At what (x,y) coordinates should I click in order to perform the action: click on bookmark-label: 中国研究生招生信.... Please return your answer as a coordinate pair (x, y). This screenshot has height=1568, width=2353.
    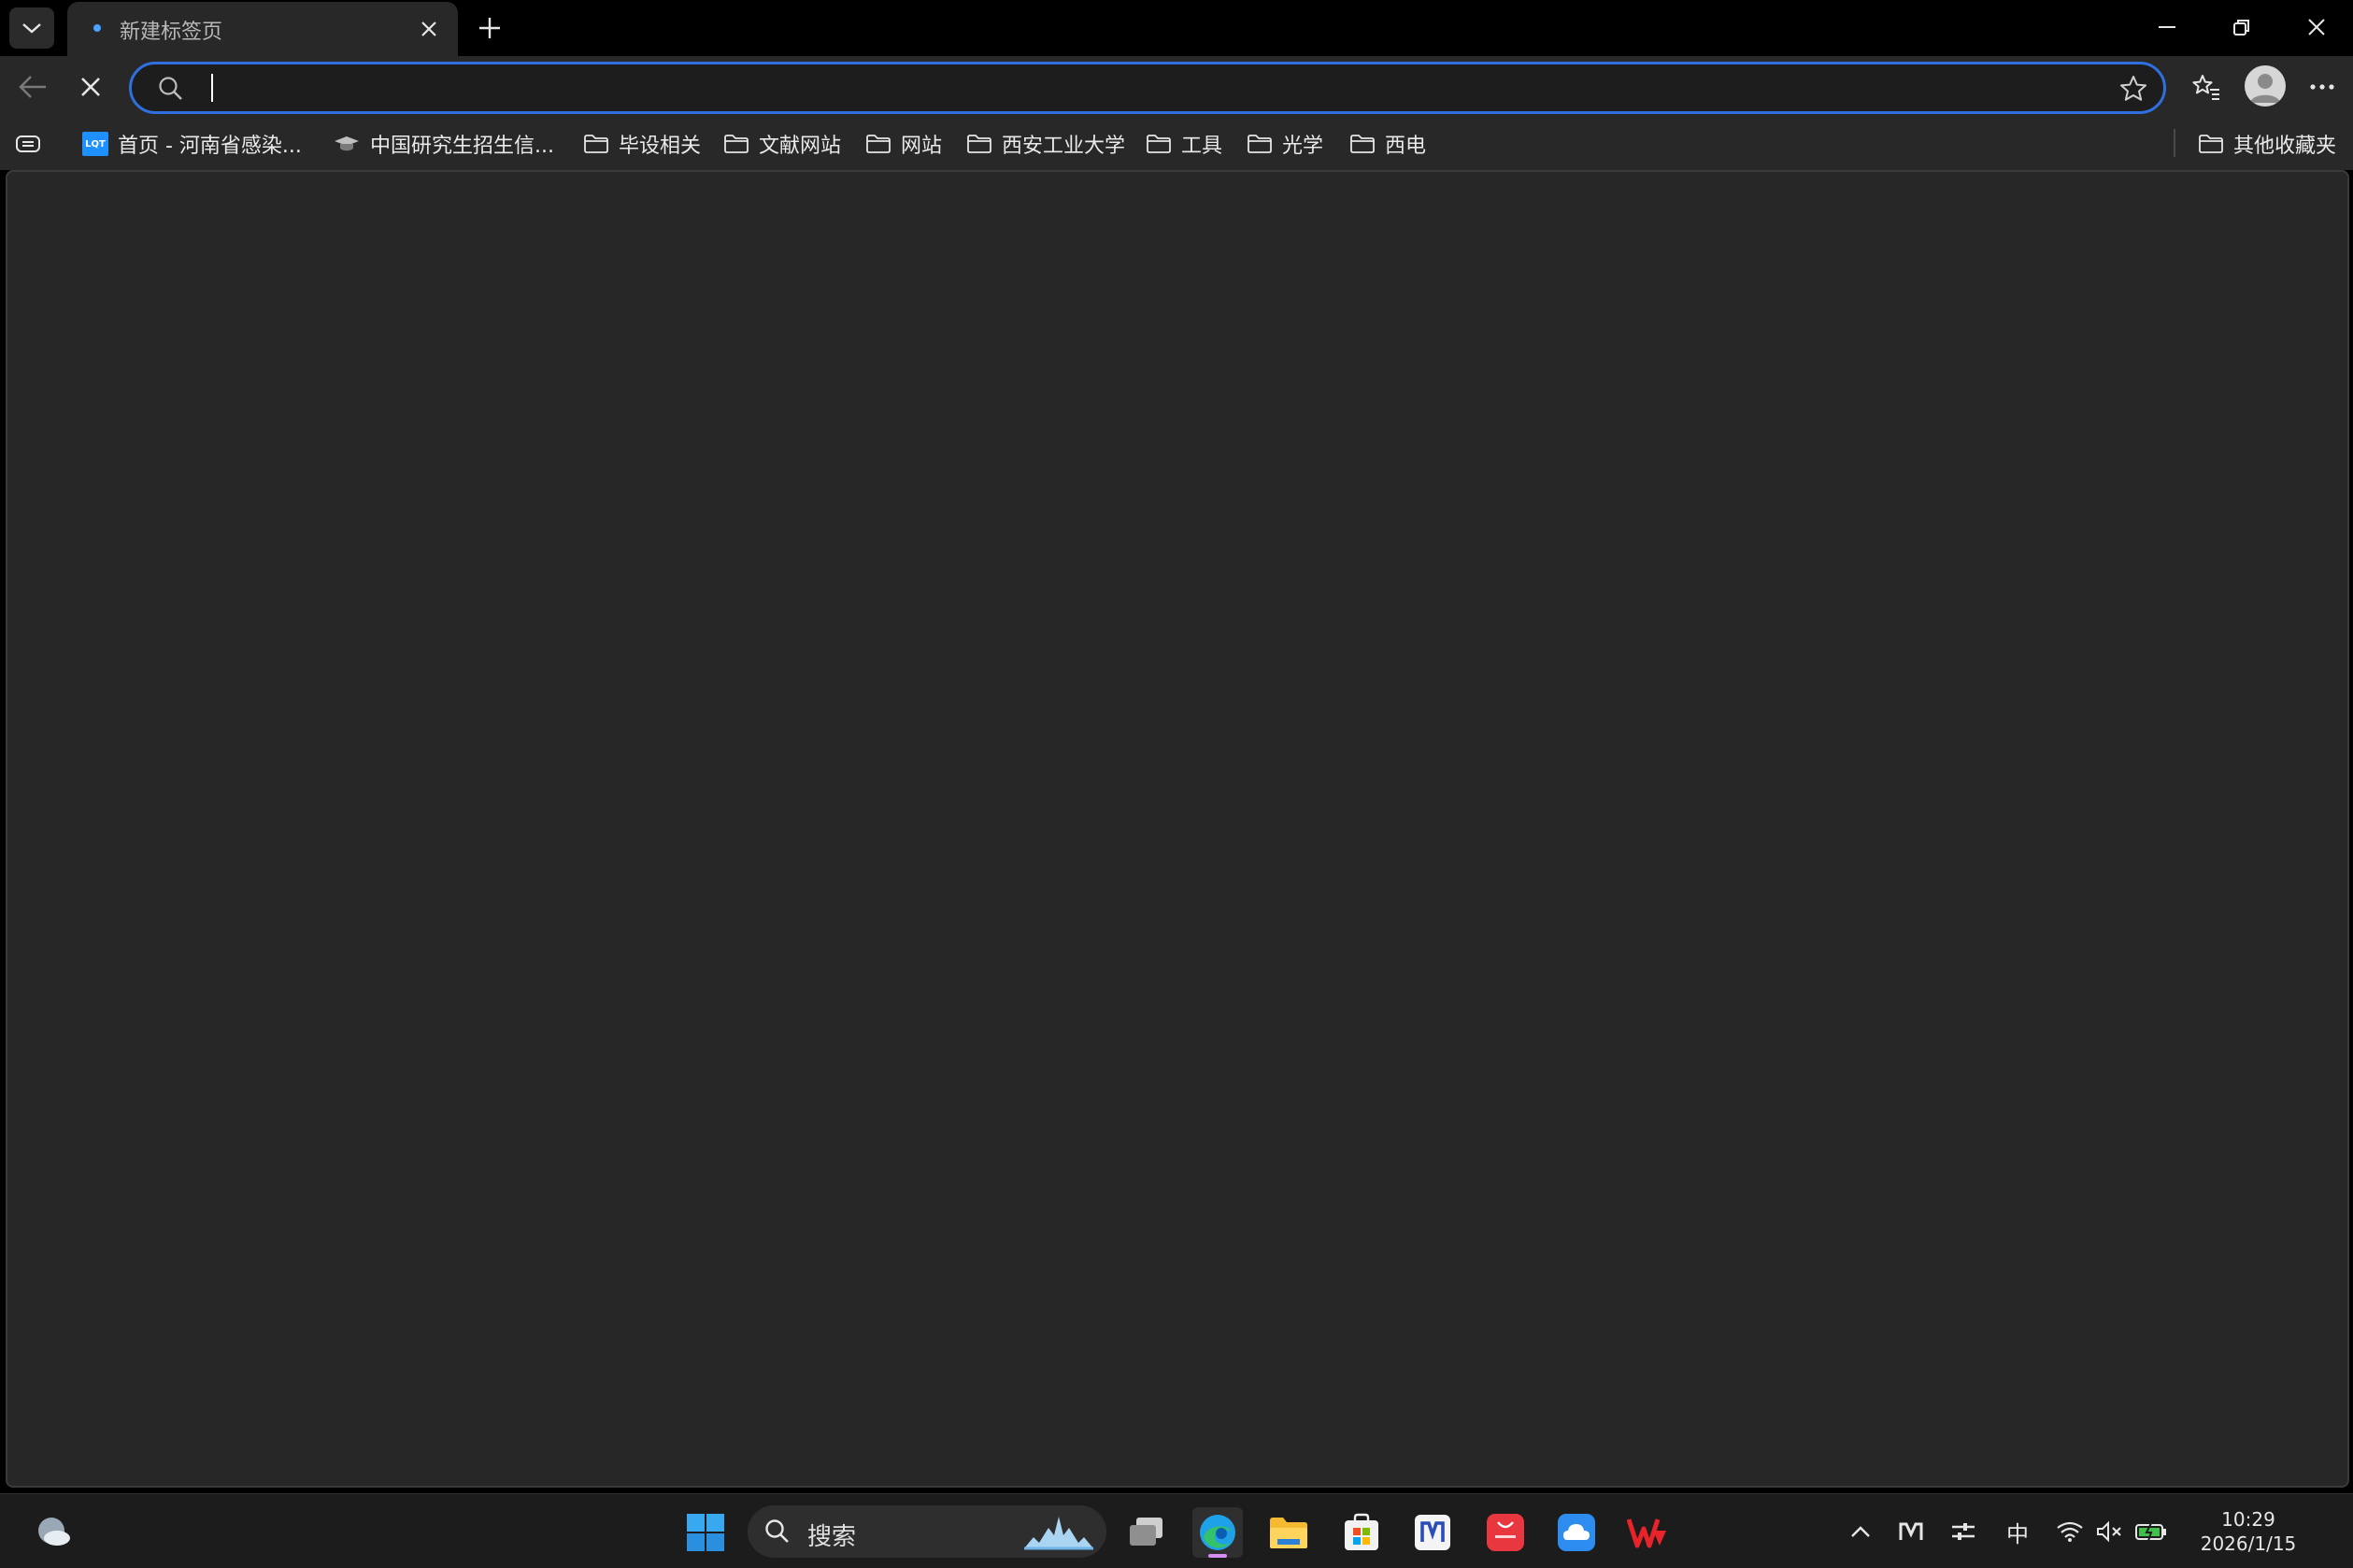
    Looking at the image, I should click on (462, 147).